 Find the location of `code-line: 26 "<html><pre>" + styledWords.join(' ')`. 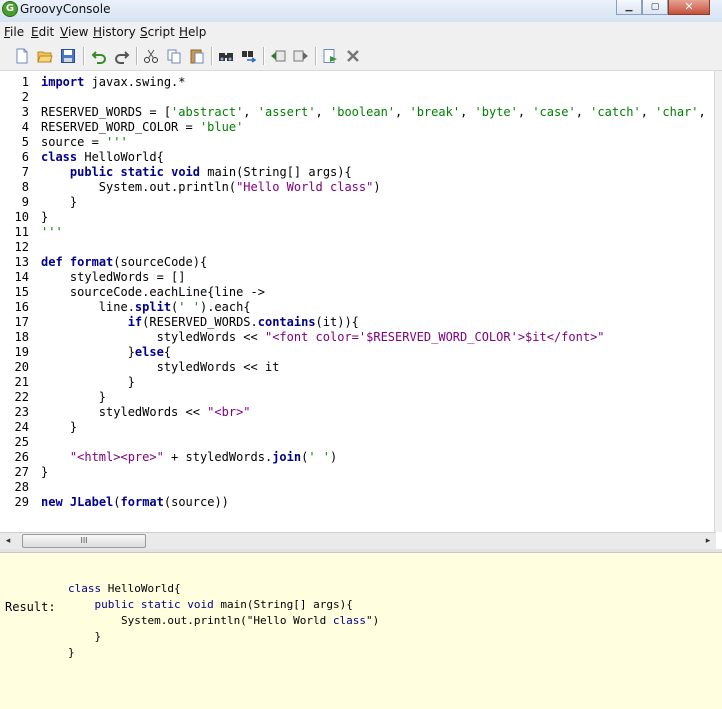

code-line: 26 "<html><pre>" + styledWords.join(' ') is located at coordinates (169, 457).